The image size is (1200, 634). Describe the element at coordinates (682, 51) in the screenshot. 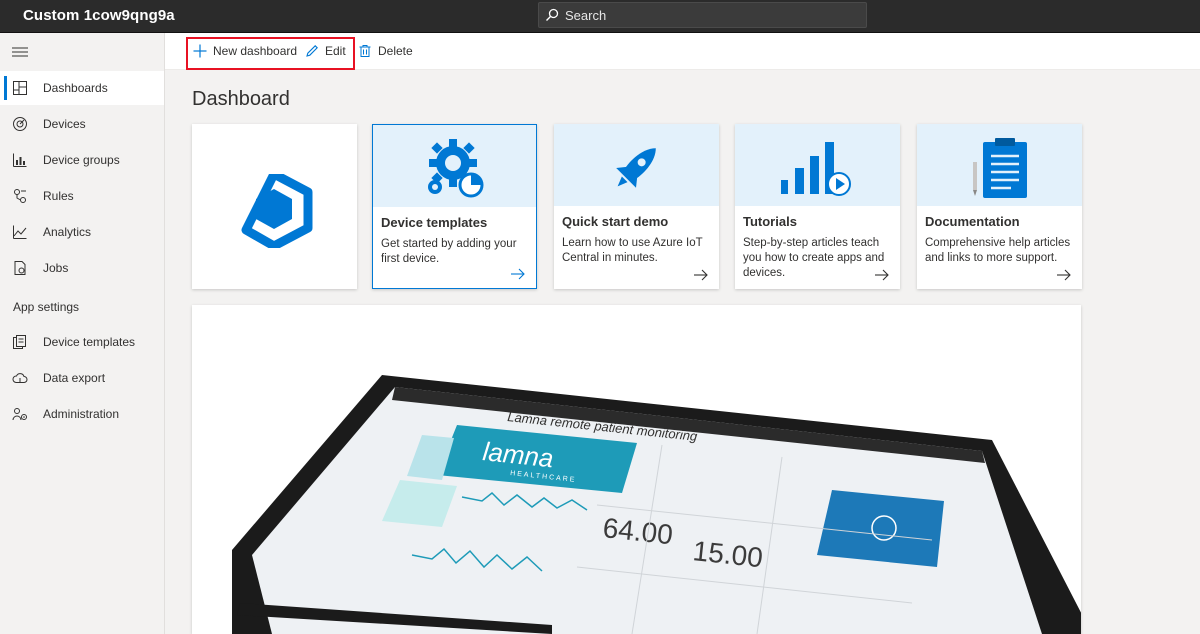

I see `command-bar: New dashboard Edit Delete` at that location.